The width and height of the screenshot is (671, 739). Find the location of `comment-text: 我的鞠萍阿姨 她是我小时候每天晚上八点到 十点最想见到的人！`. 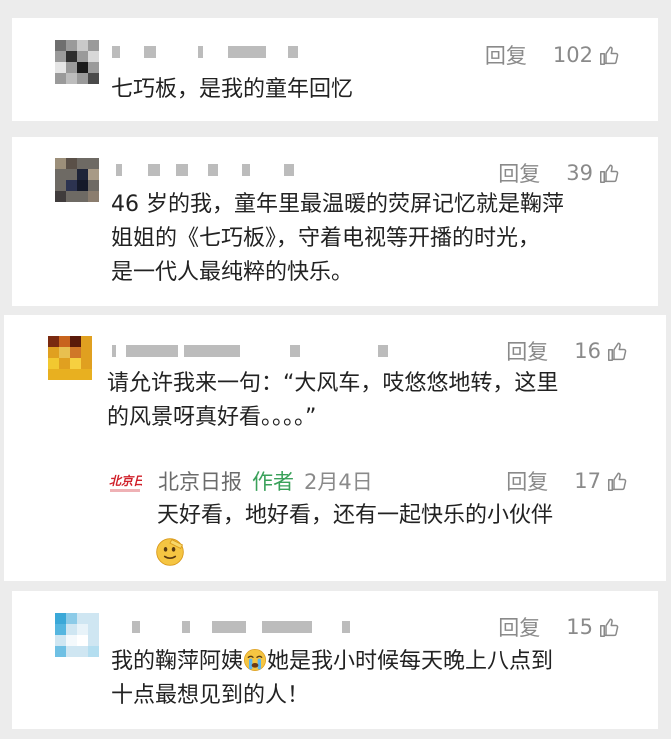

comment-text: 我的鞠萍阿姨 她是我小时候每天晚上八点到 十点最想见到的人！ is located at coordinates (332, 678).